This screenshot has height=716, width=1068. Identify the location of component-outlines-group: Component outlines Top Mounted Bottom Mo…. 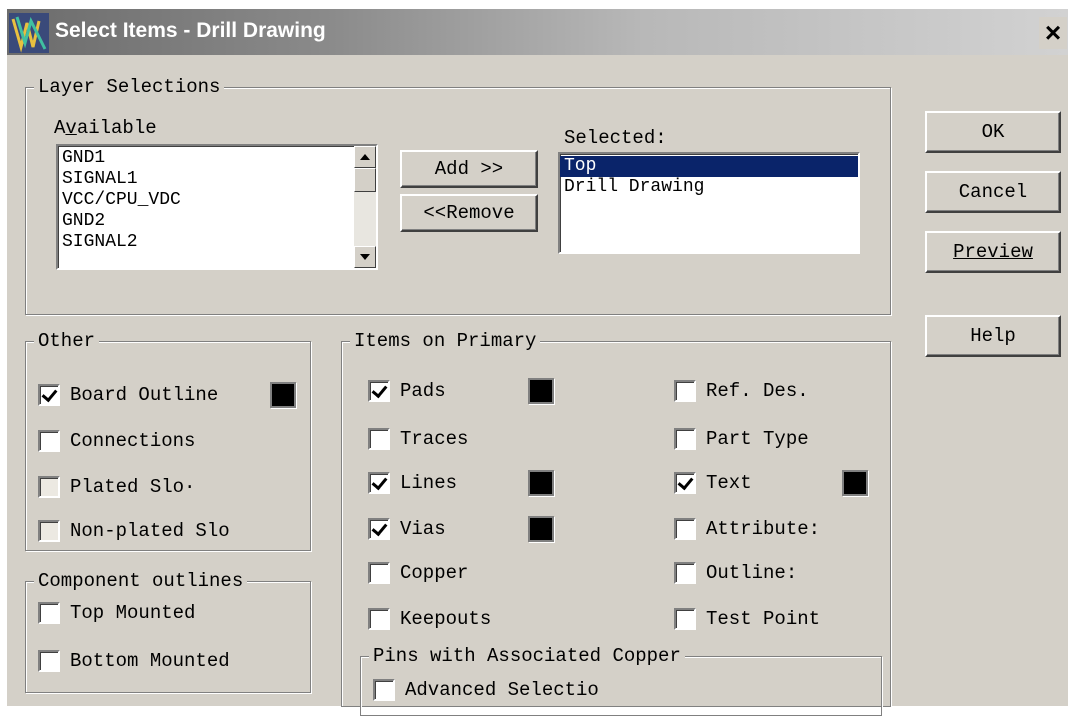
(168, 631).